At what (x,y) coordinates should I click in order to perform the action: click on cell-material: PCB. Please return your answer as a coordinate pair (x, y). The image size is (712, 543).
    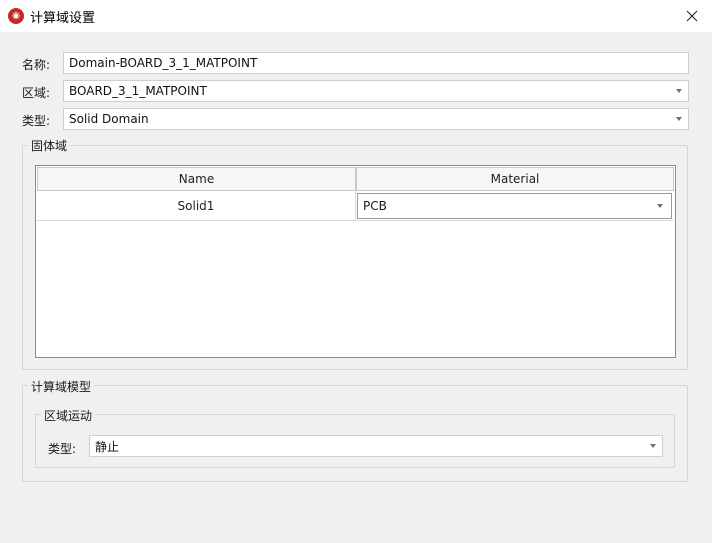
    Looking at the image, I should click on (515, 206).